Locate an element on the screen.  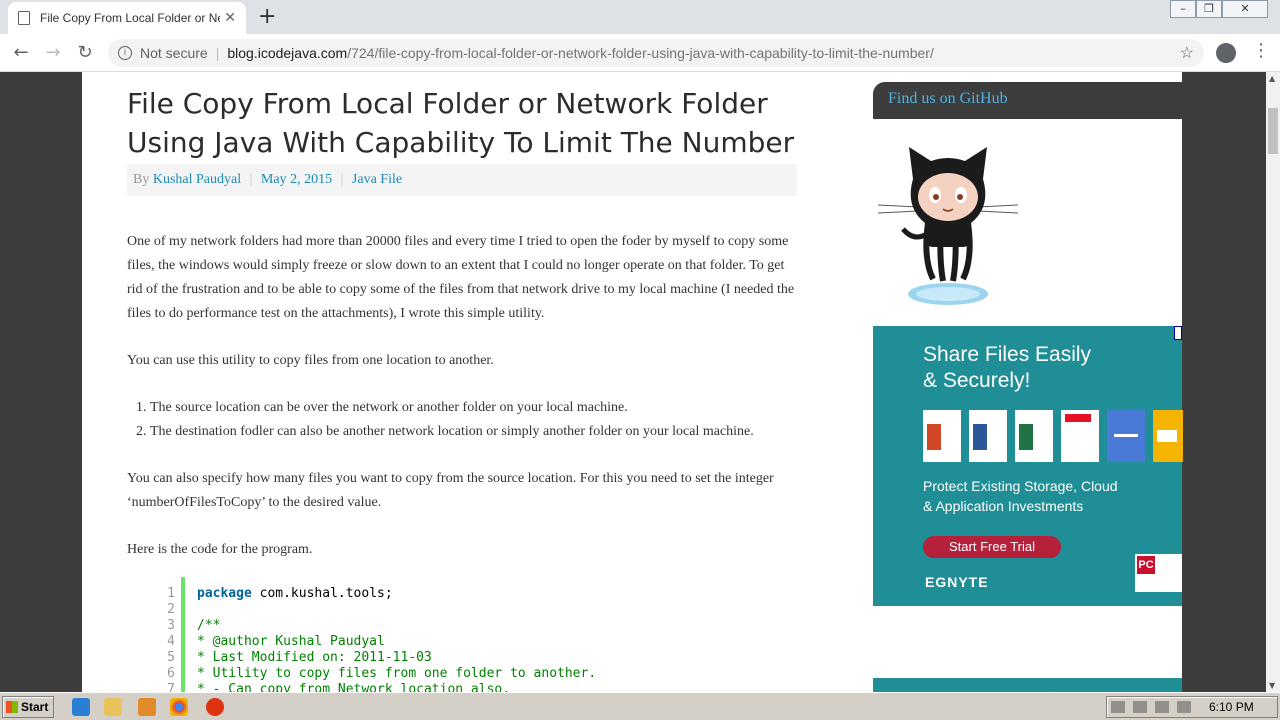
docs-file-icon is located at coordinates (1126, 436).